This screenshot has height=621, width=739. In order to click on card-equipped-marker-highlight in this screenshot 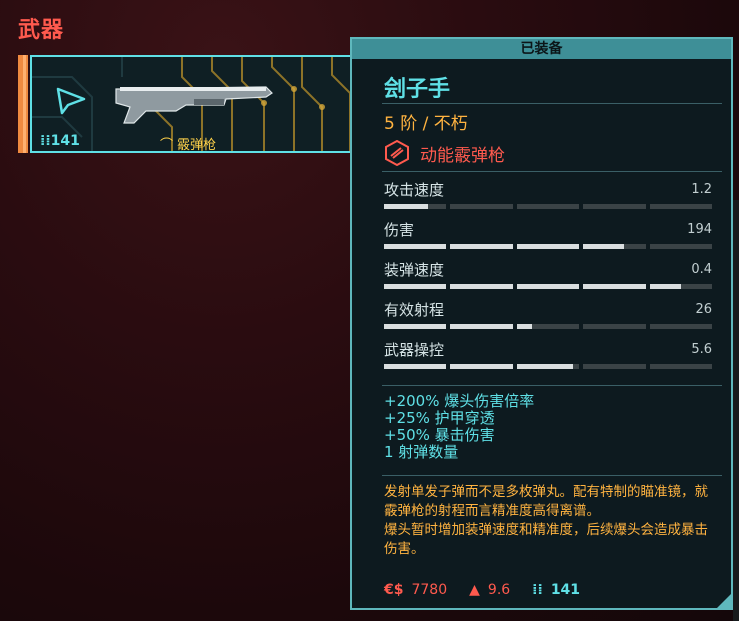, I will do `click(24, 104)`.